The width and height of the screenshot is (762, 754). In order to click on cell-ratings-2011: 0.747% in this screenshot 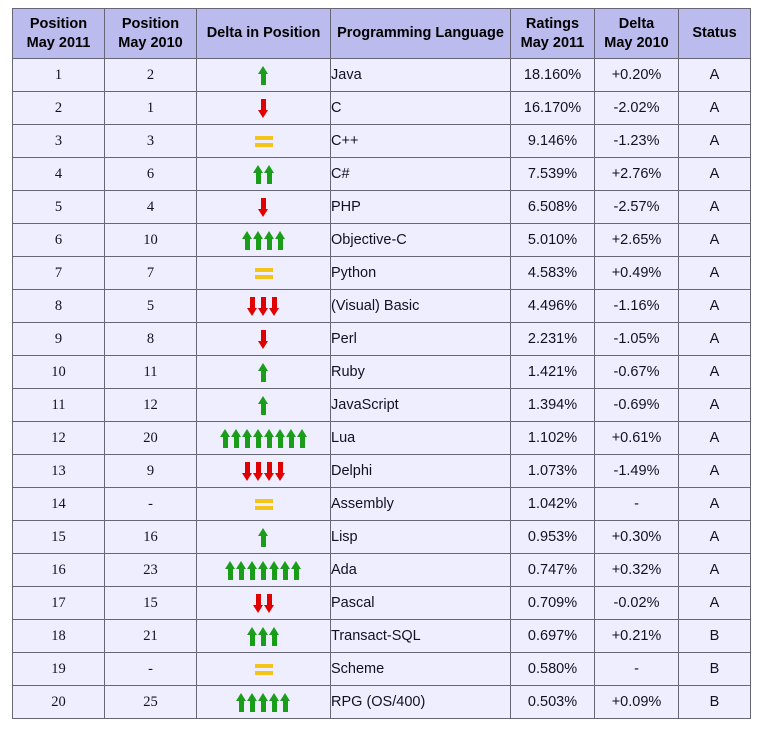, I will do `click(552, 570)`.